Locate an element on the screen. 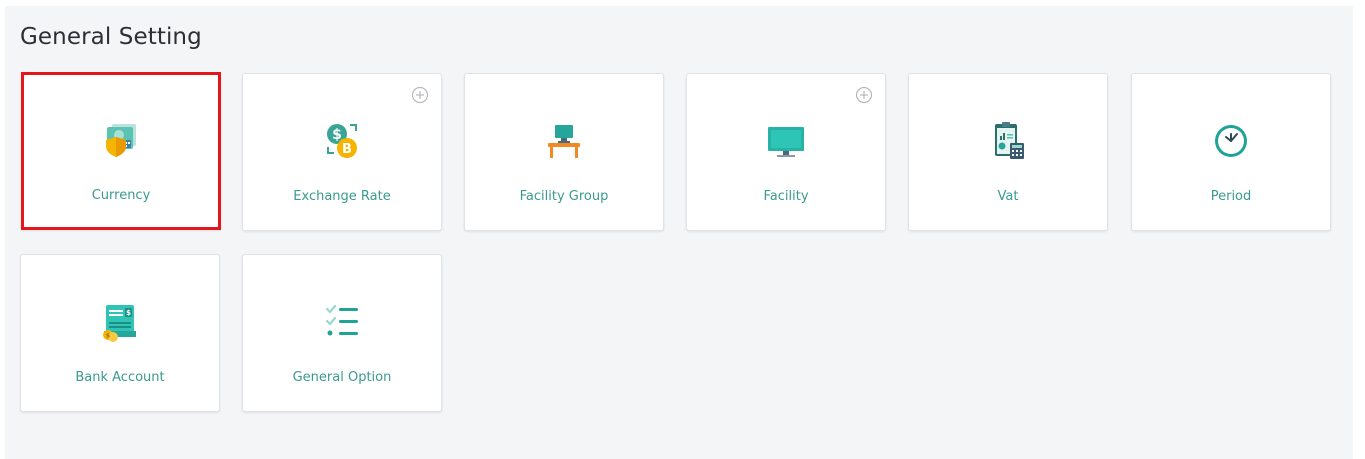 This screenshot has height=459, width=1365. exchange-rate-card: $ B Exchange Rate is located at coordinates (342, 152).